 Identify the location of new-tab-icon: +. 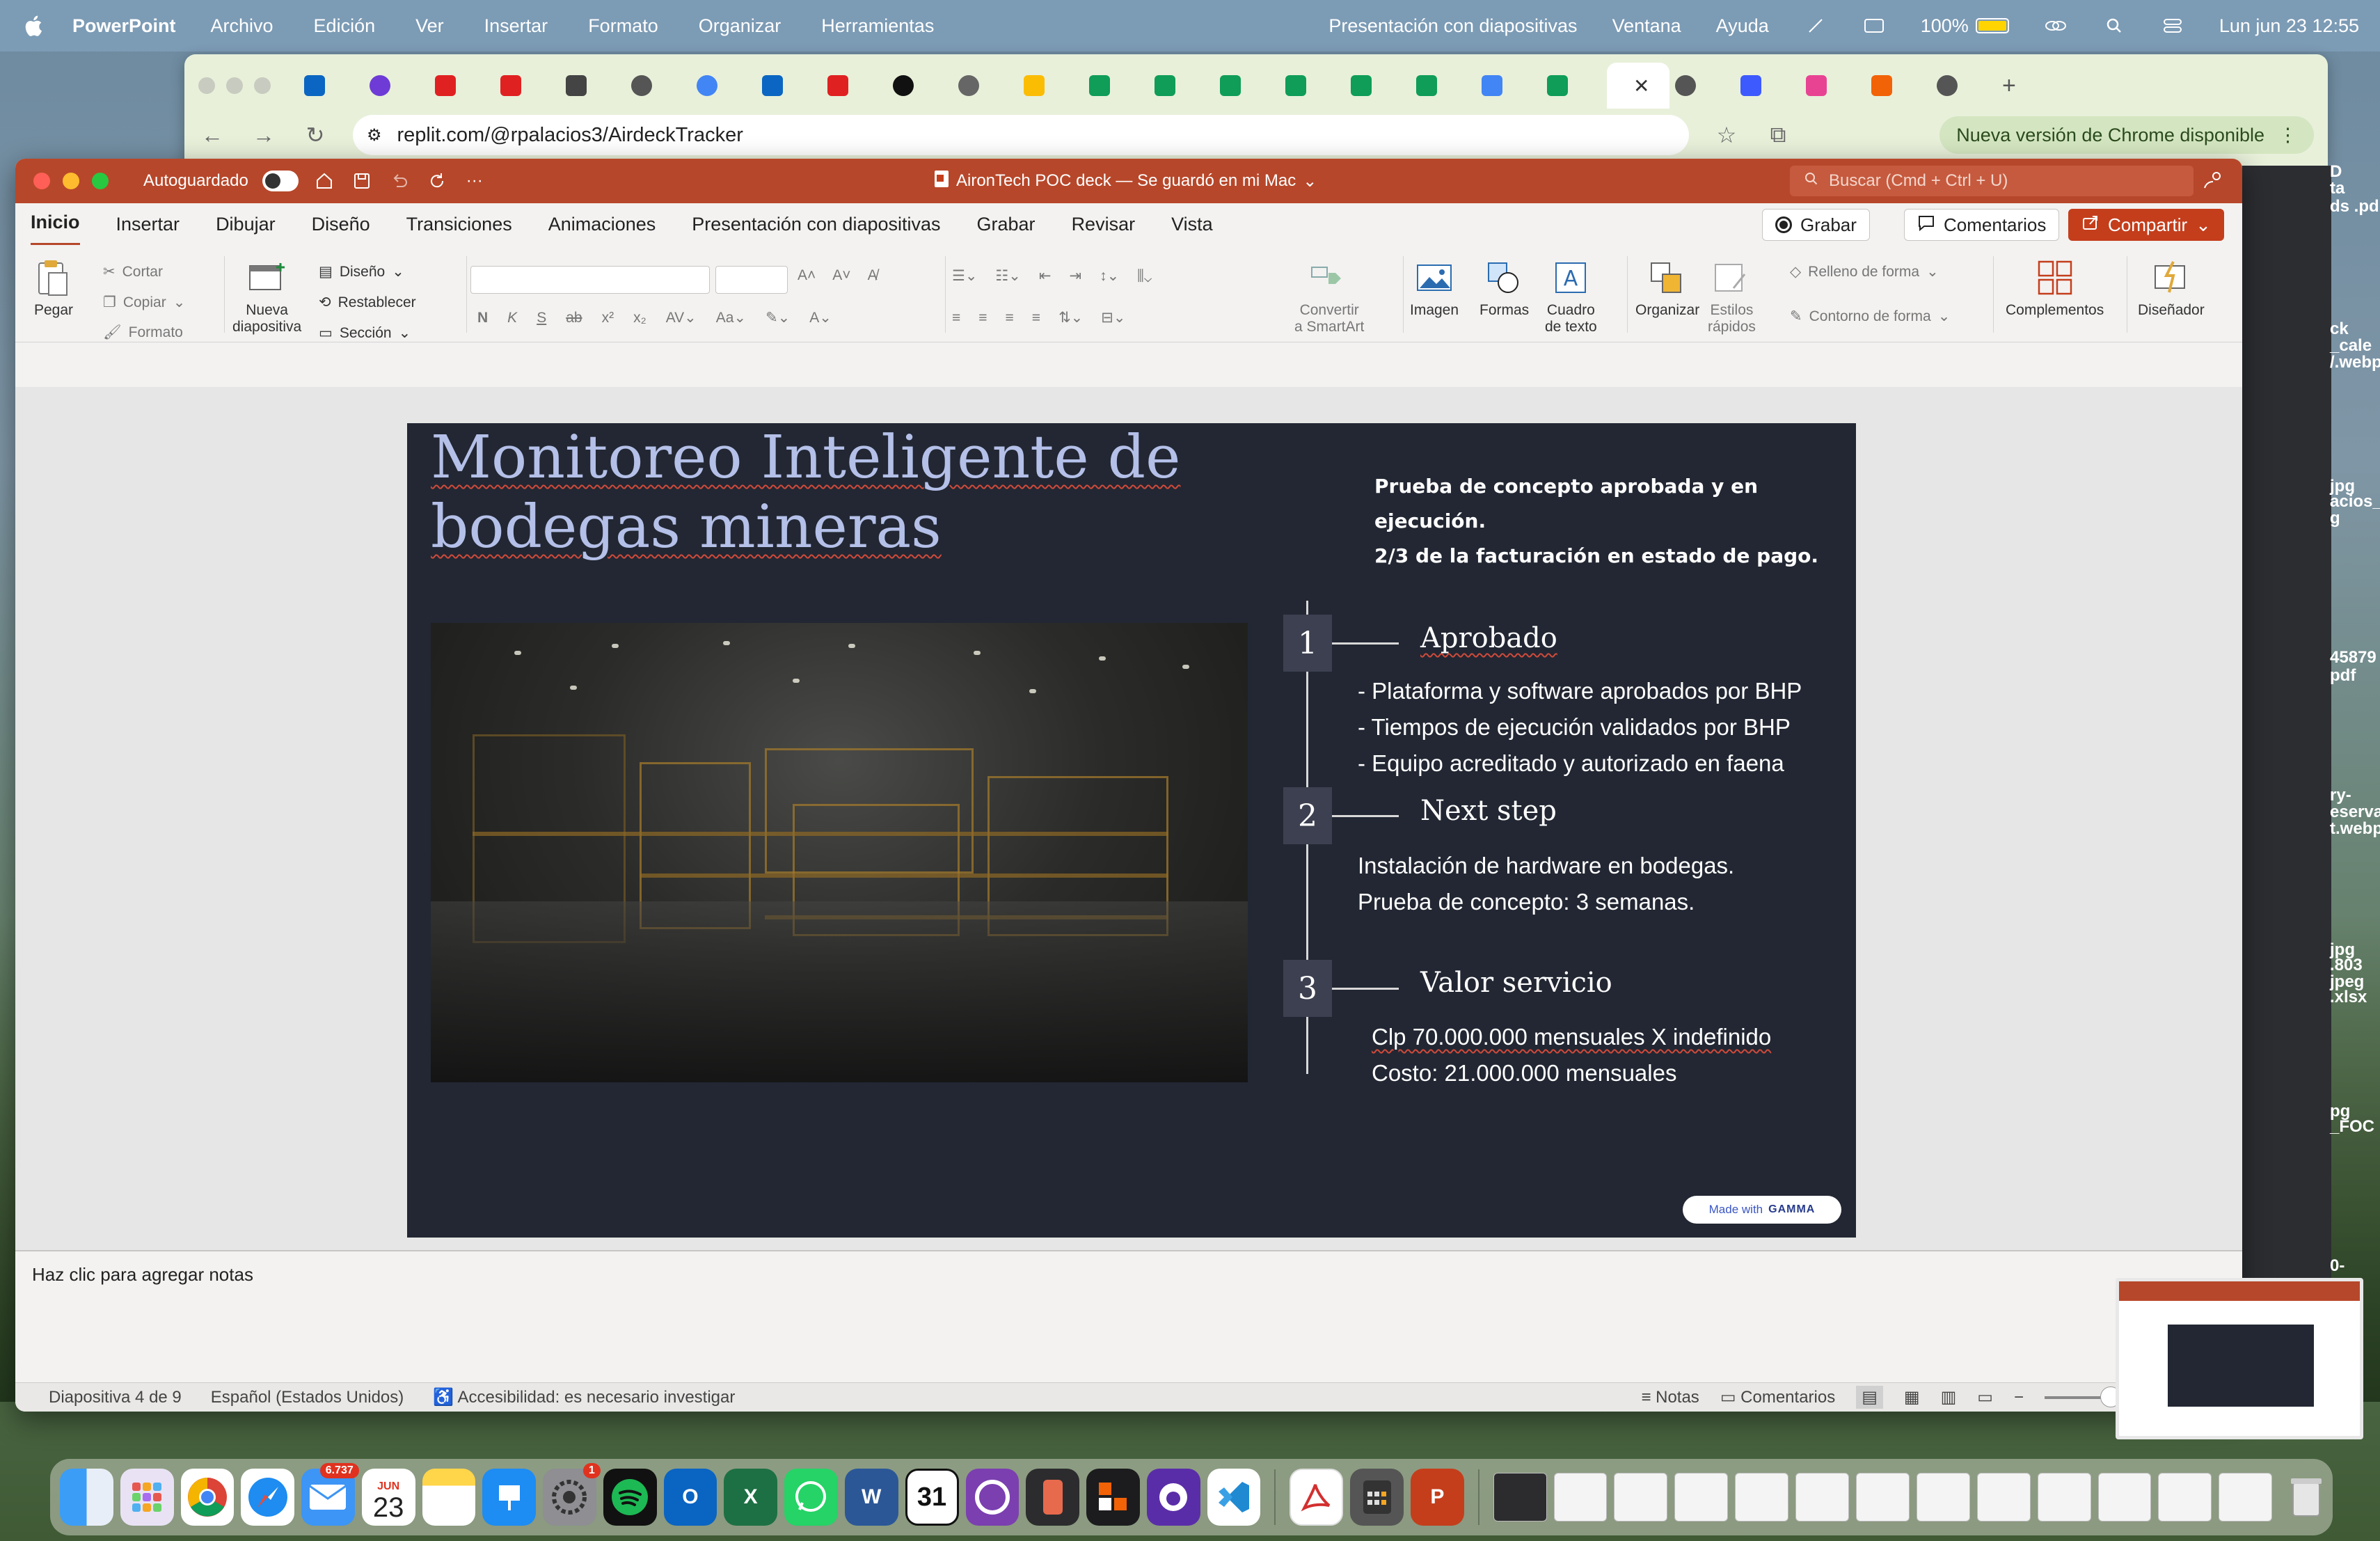
(2030, 85).